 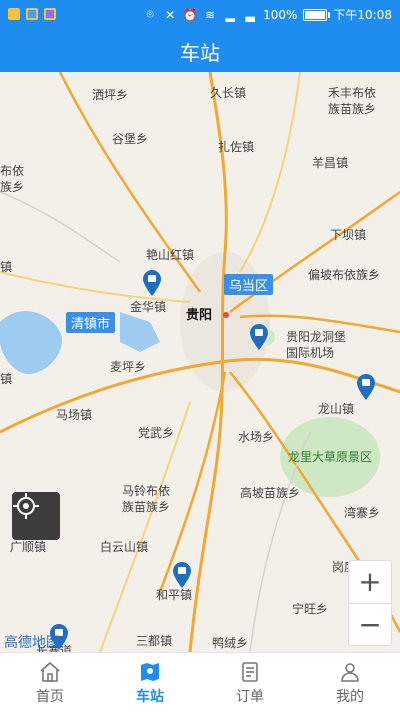 I want to click on map-label: 高坡苗族乡, so click(x=270, y=493).